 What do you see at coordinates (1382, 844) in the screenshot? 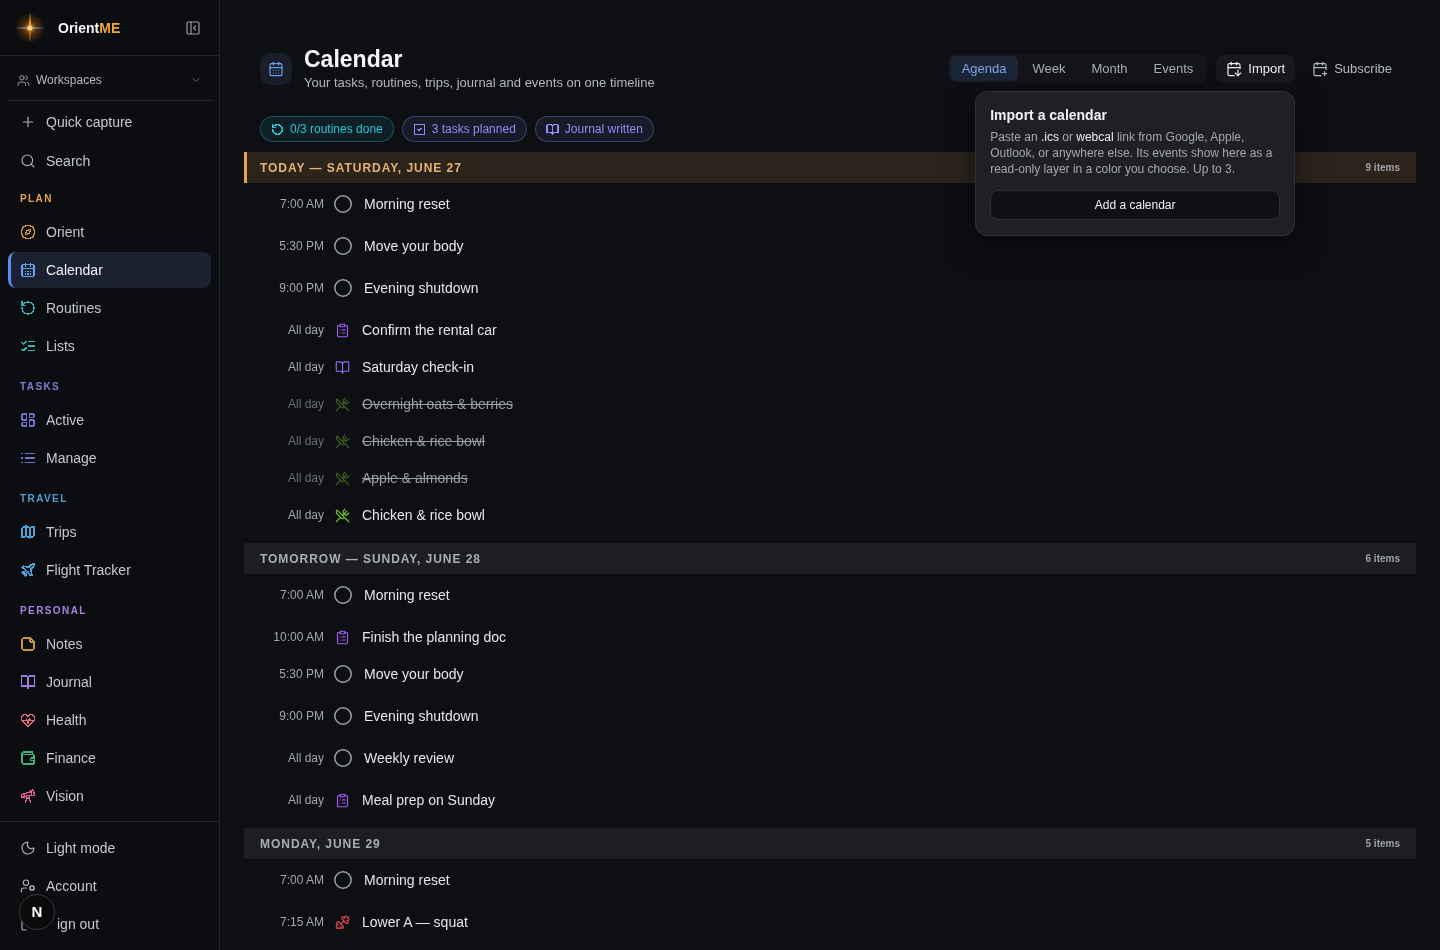
I see `item-count: 5 items` at bounding box center [1382, 844].